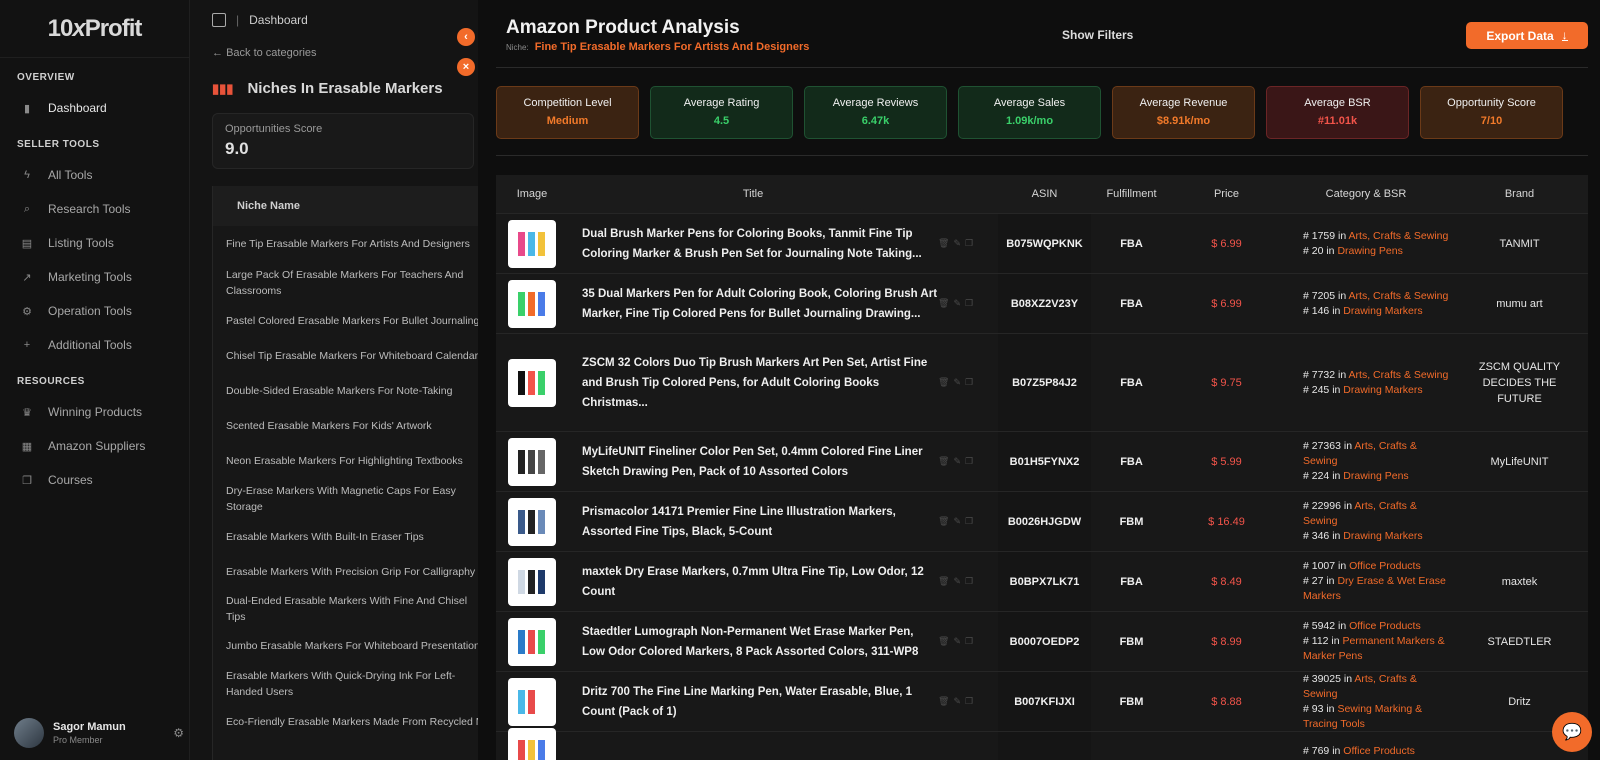 The width and height of the screenshot is (1600, 760). What do you see at coordinates (178, 733) in the screenshot?
I see `gear-icon: ⚙` at bounding box center [178, 733].